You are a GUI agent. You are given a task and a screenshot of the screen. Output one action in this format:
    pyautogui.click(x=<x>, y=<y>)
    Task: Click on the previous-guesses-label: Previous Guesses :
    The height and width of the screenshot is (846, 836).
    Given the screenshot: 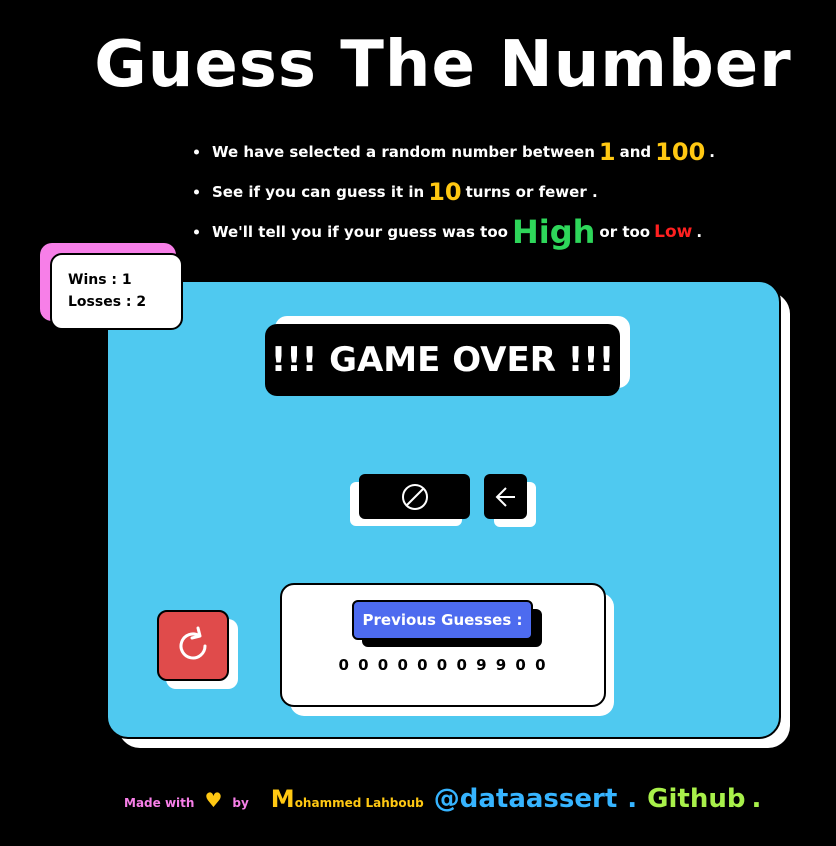 What is the action you would take?
    pyautogui.click(x=442, y=620)
    